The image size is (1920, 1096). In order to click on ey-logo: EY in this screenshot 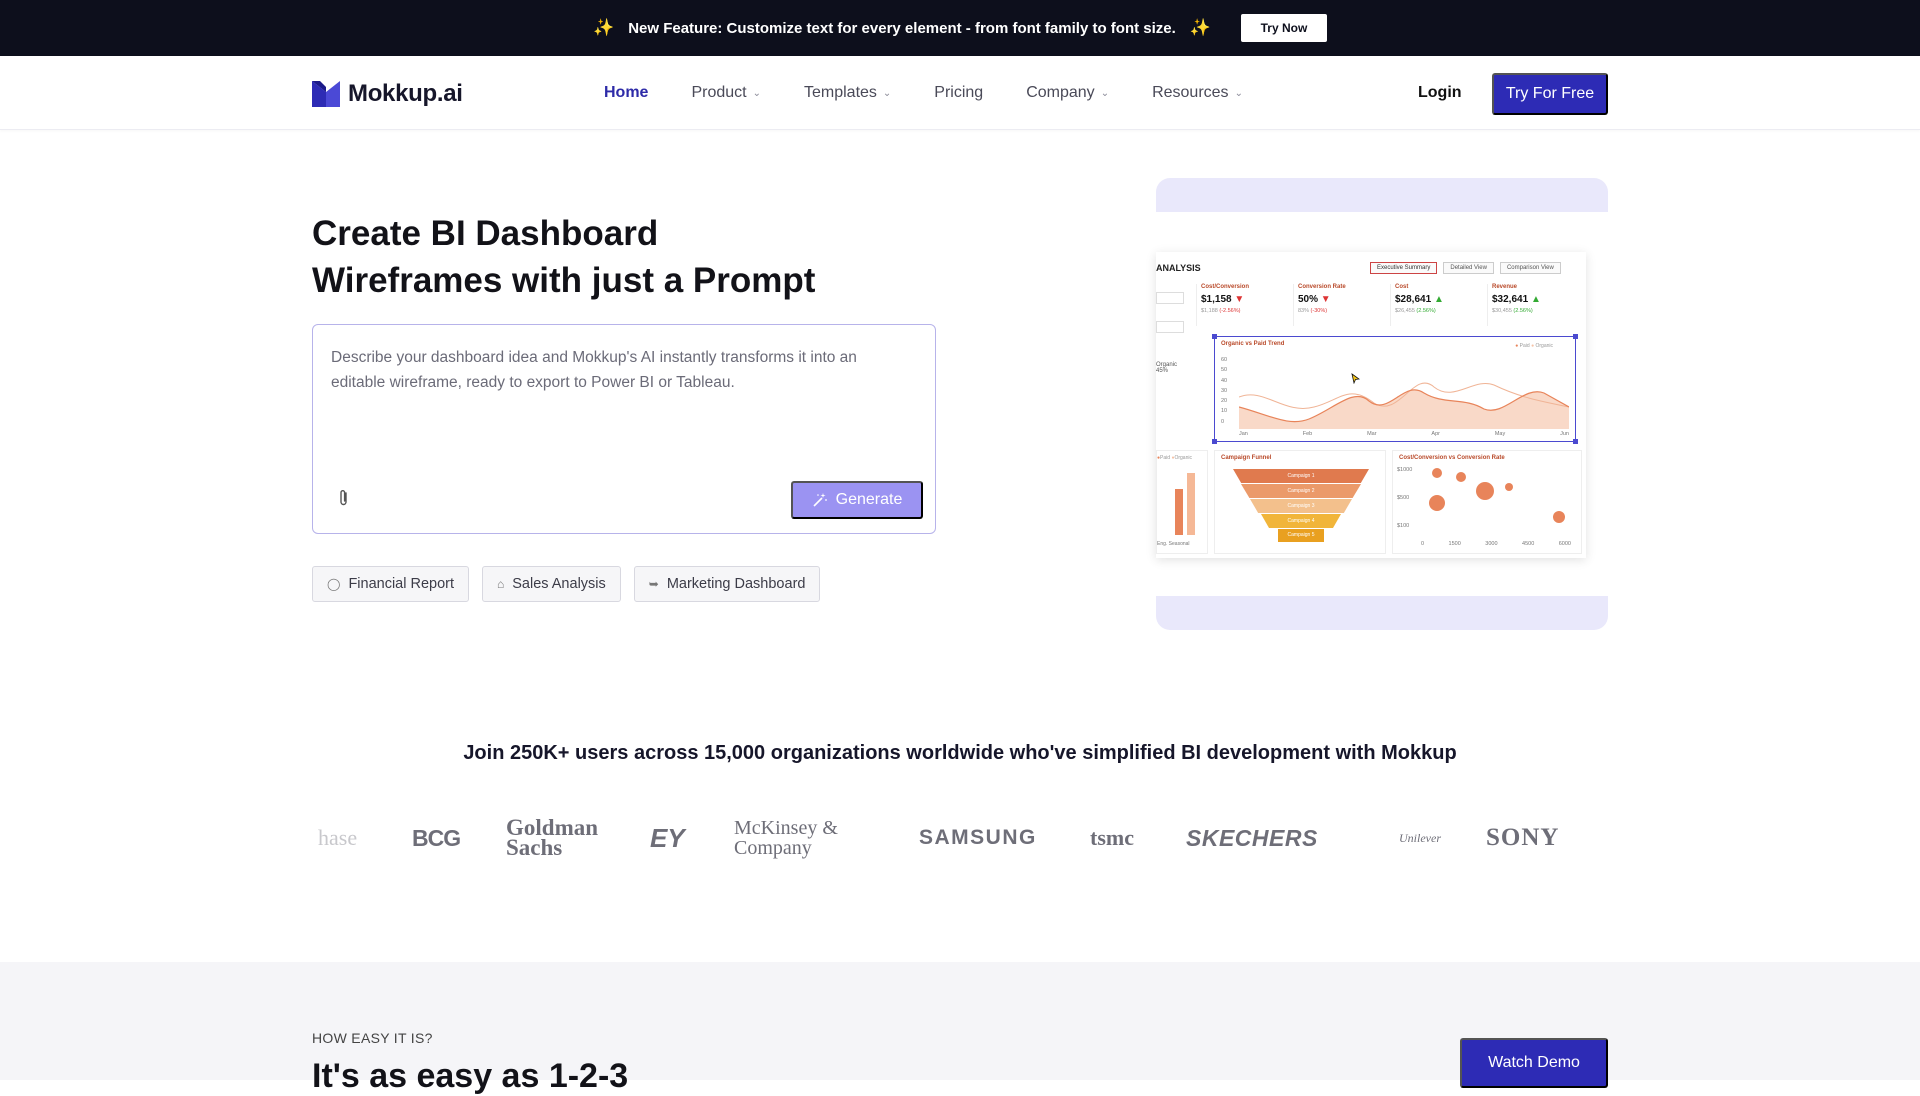, I will do `click(667, 837)`.